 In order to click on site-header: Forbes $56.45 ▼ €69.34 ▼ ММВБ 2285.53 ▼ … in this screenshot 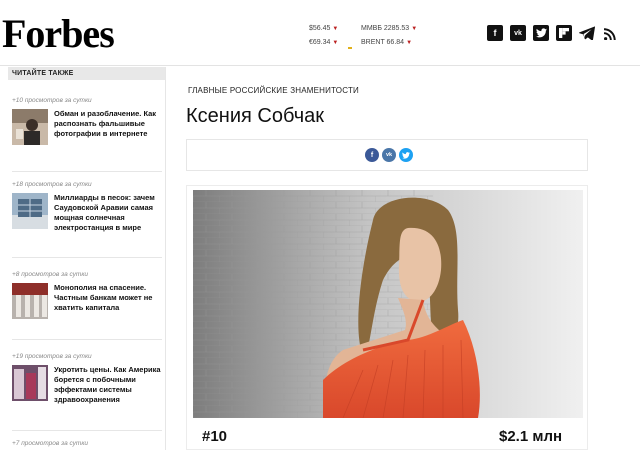, I will do `click(320, 33)`.